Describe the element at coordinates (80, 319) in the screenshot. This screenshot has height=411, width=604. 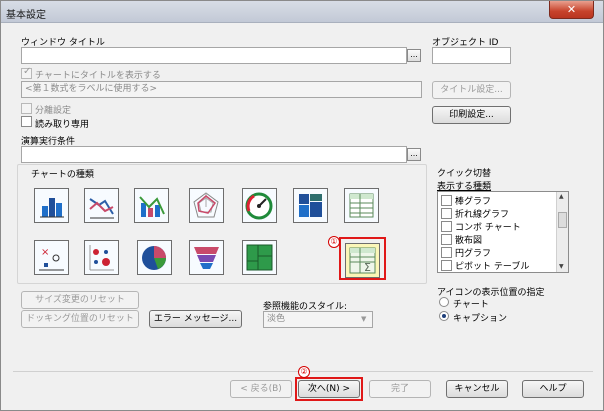
I see `reset-docking-button: ドッキング位置のリセット` at that location.